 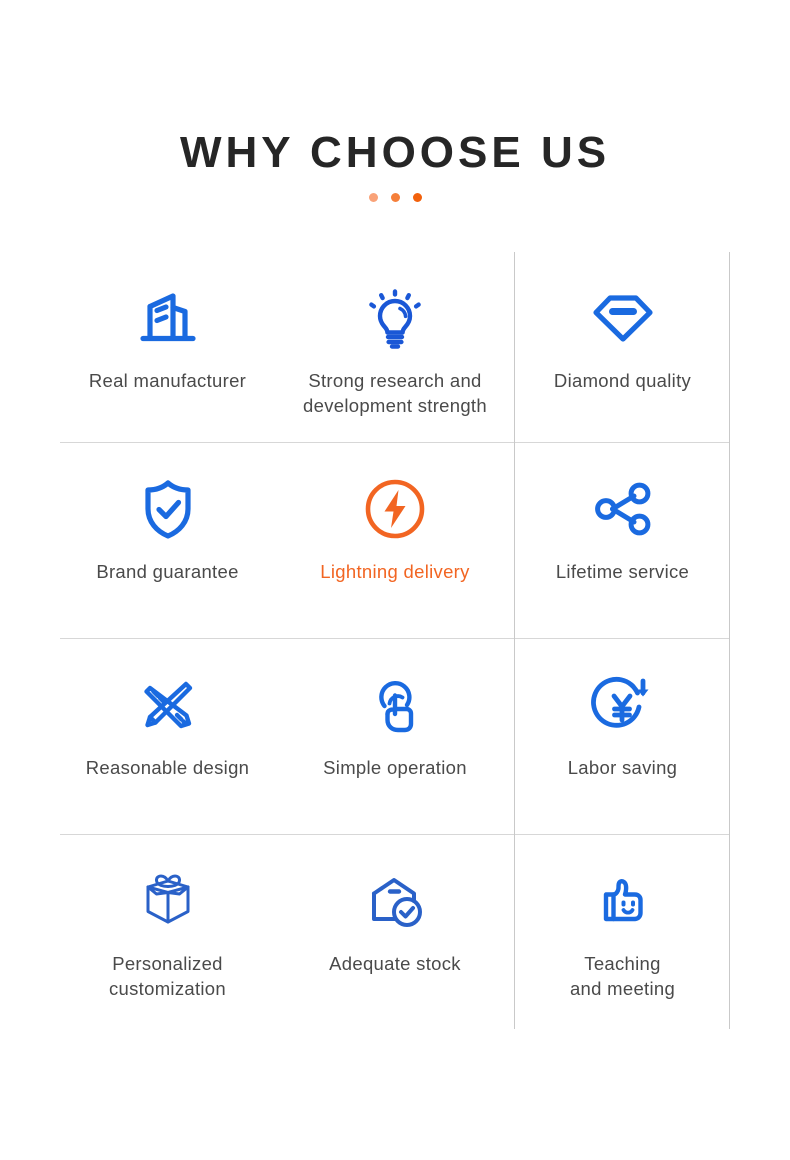 What do you see at coordinates (622, 380) in the screenshot?
I see `feature-label: Diamond quality` at bounding box center [622, 380].